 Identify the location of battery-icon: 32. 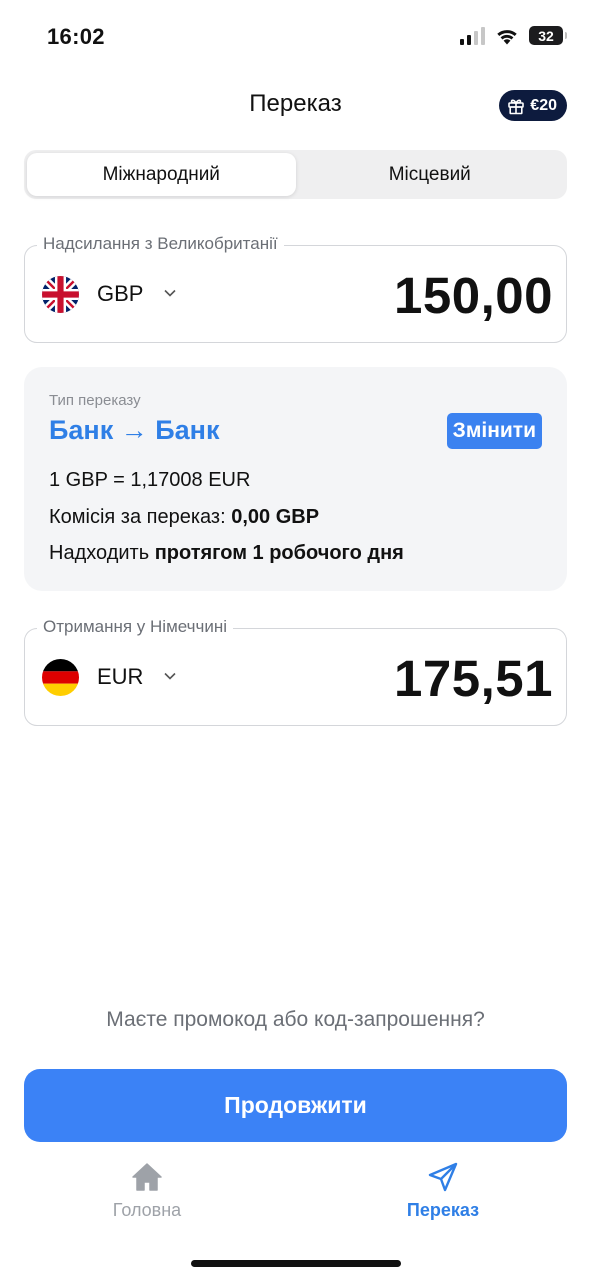
(548, 35).